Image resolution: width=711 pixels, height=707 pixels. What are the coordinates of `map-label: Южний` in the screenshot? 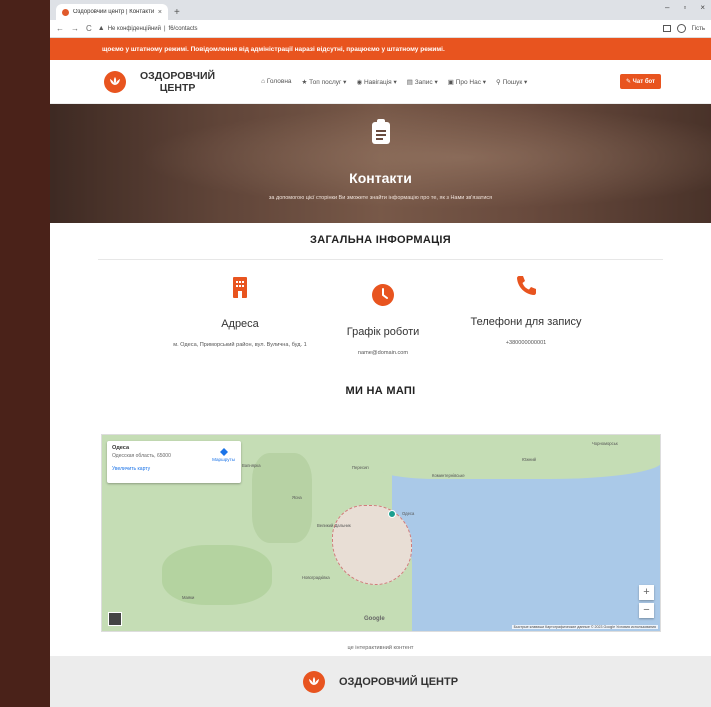 It's located at (529, 459).